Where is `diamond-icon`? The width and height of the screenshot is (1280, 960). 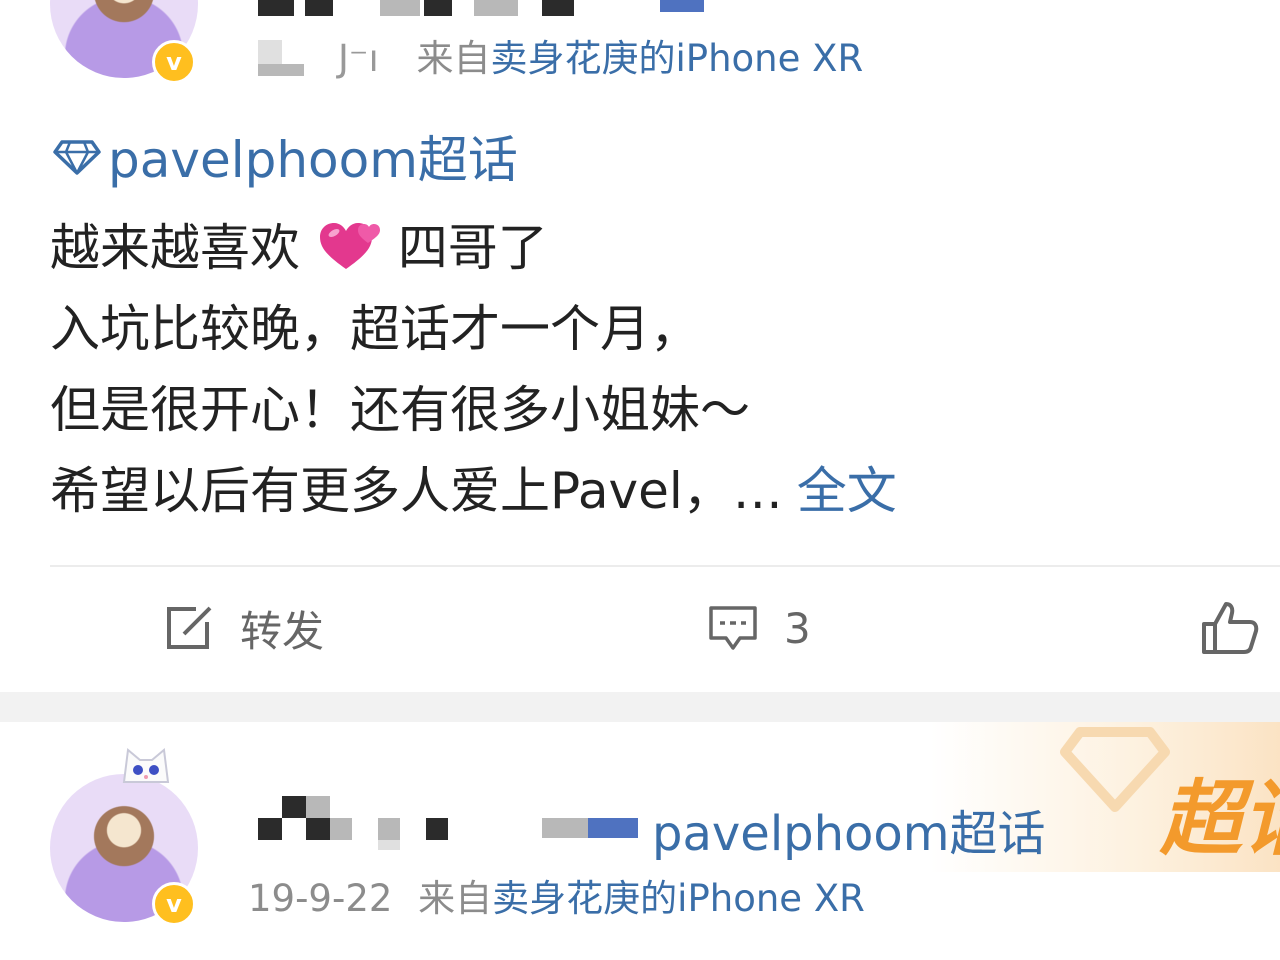
diamond-icon is located at coordinates (77, 157).